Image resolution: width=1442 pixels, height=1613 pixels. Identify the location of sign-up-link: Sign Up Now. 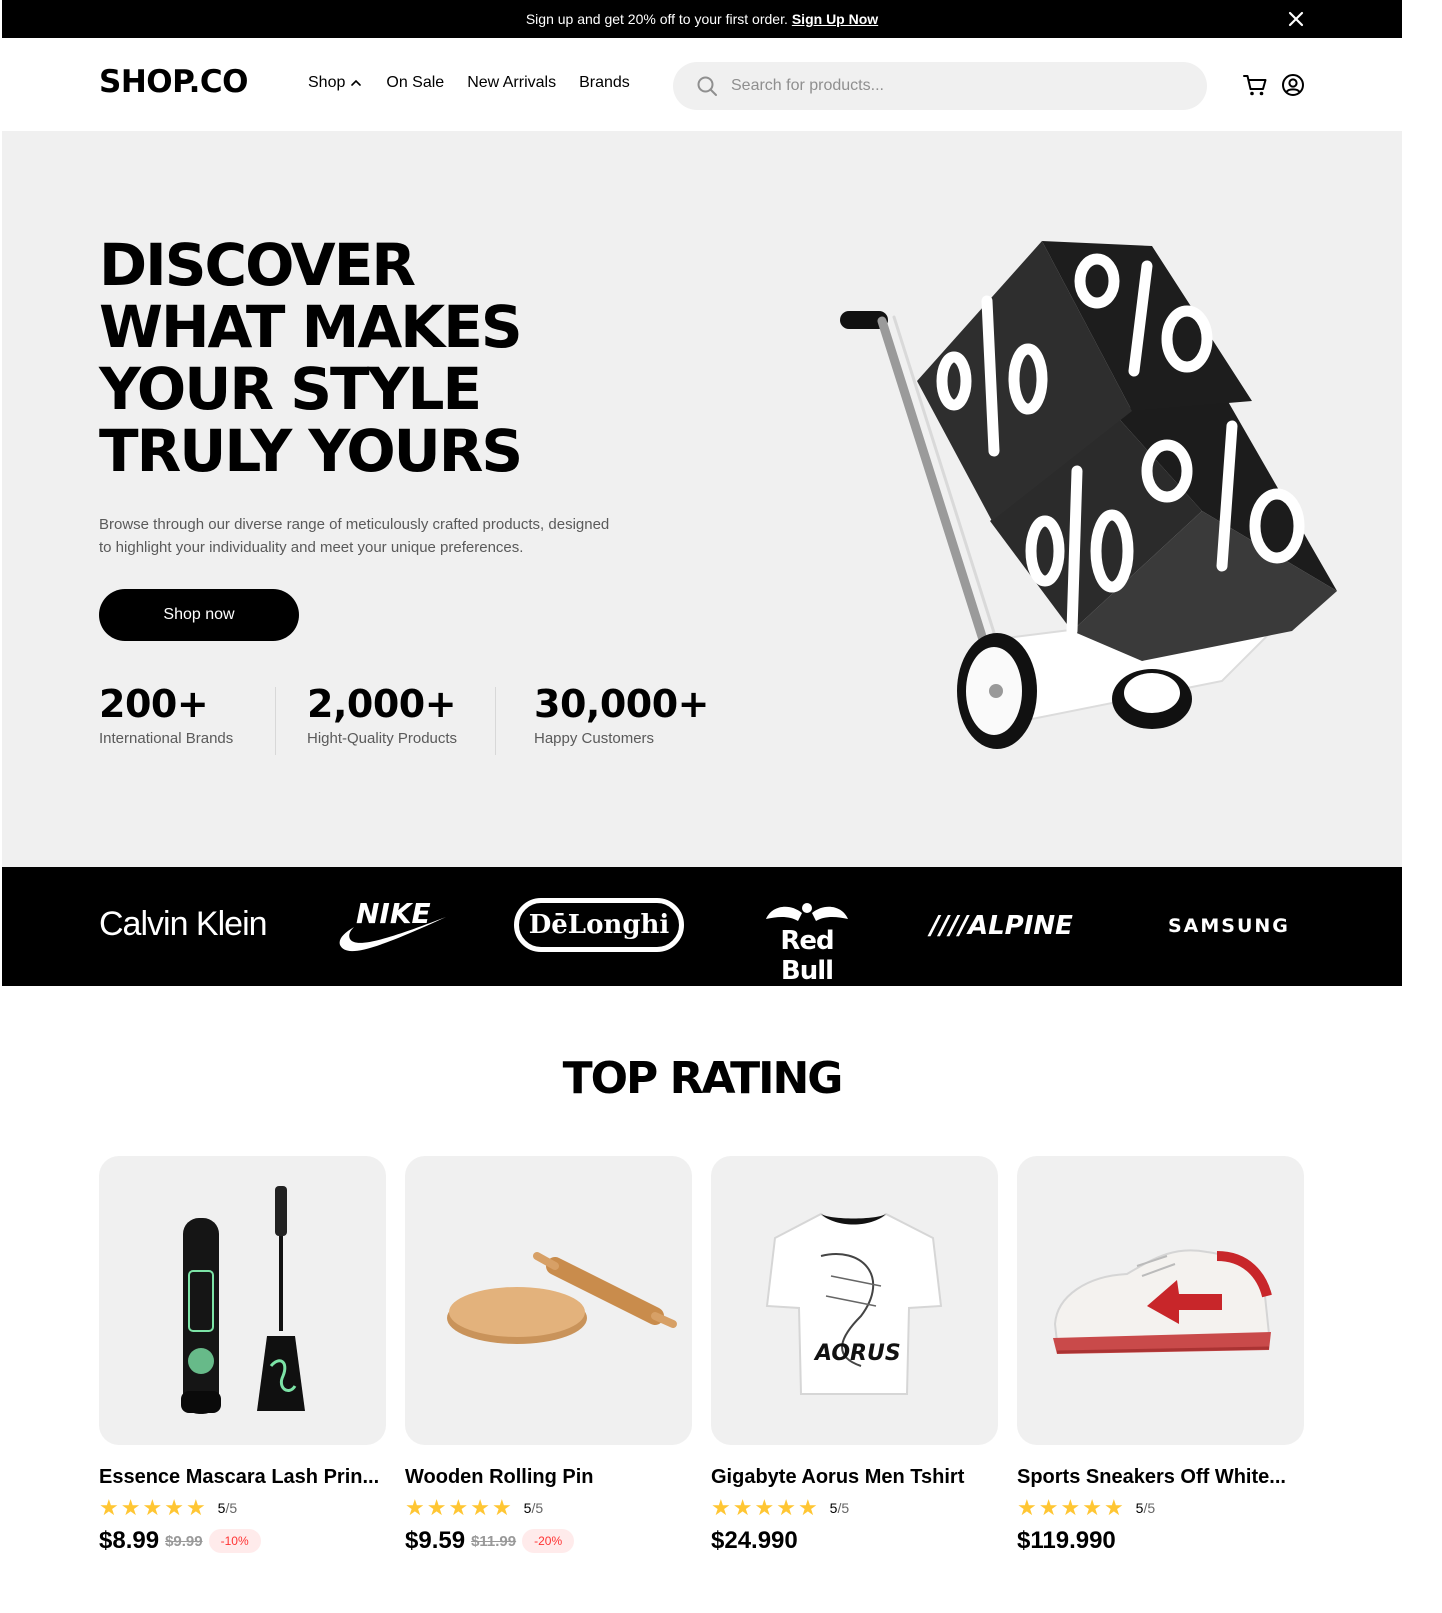
(835, 19).